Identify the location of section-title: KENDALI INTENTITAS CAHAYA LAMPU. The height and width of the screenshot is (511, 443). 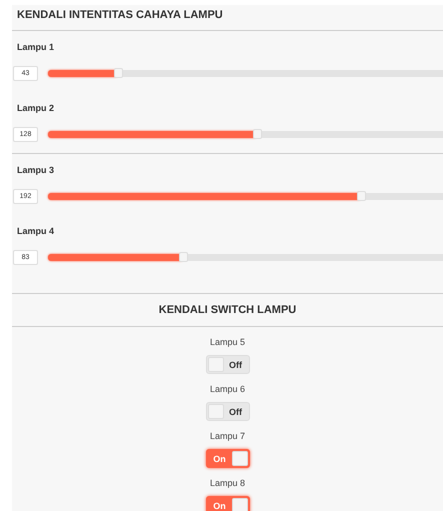
(227, 18).